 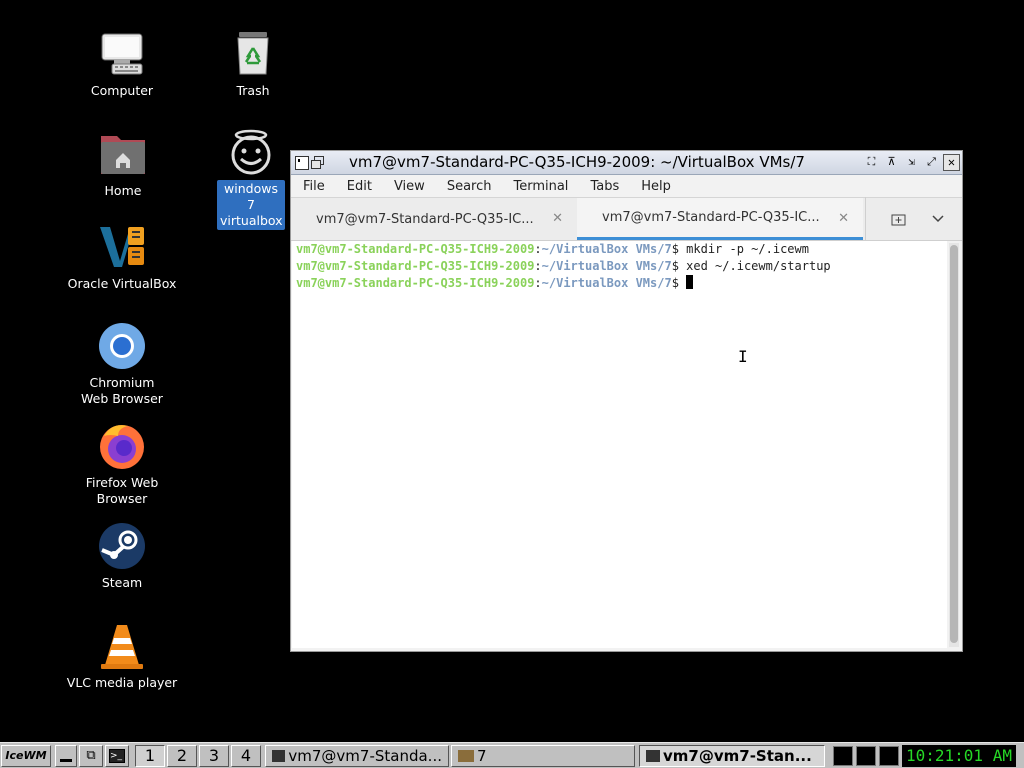 I want to click on vlc-cone-icon, so click(x=122, y=646).